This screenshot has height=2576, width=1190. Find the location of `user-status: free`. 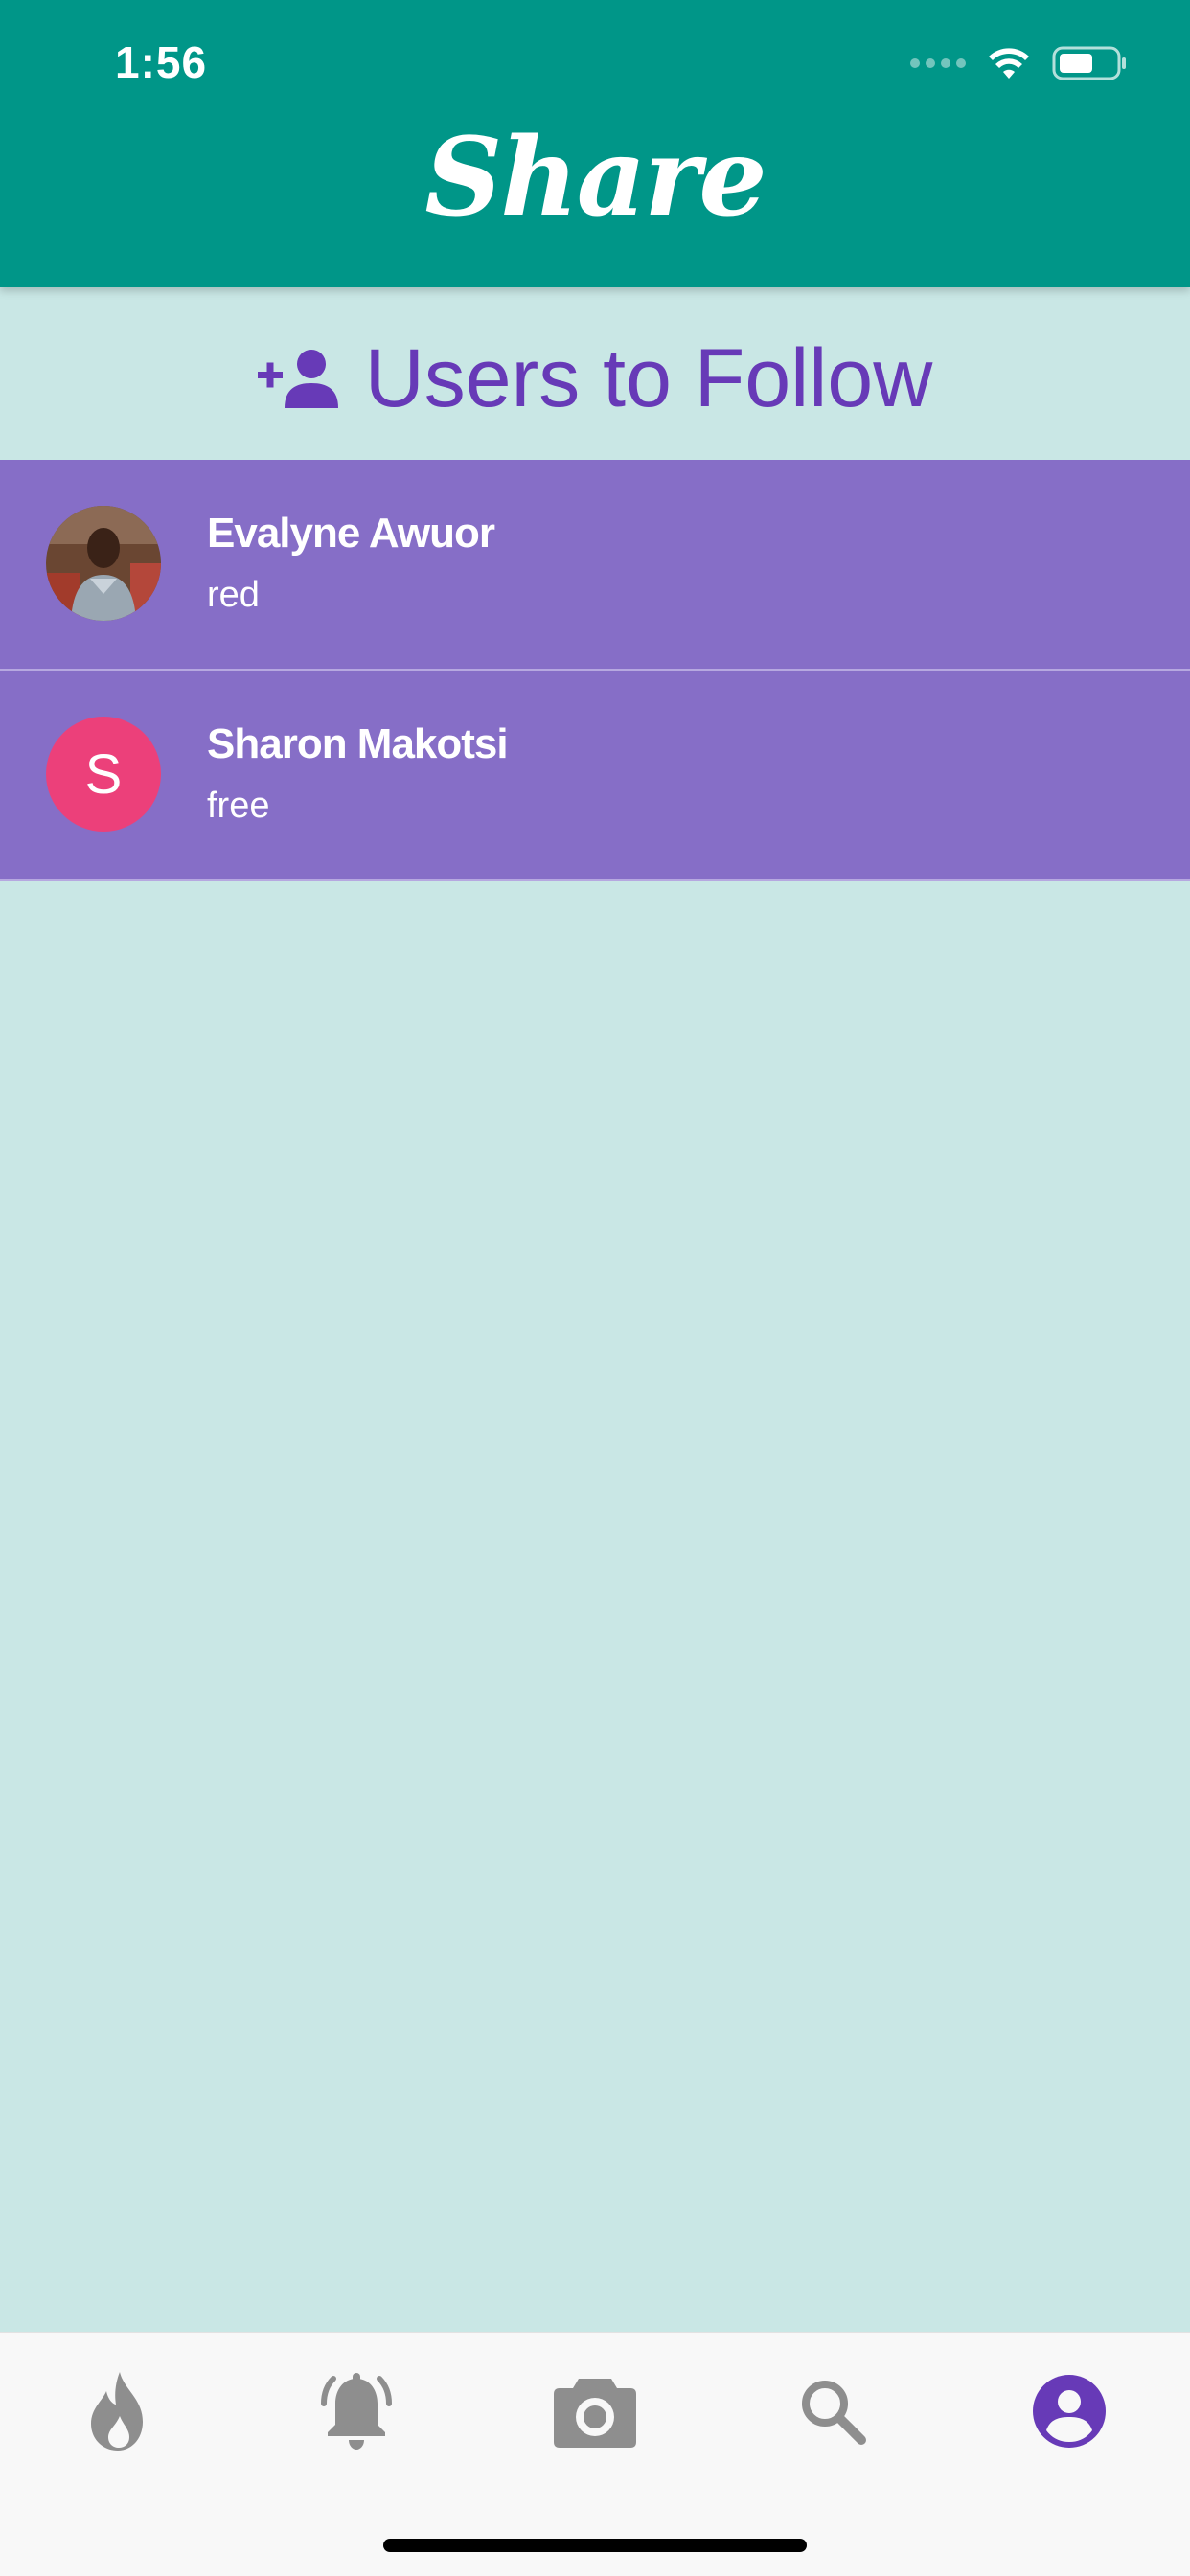

user-status: free is located at coordinates (238, 806).